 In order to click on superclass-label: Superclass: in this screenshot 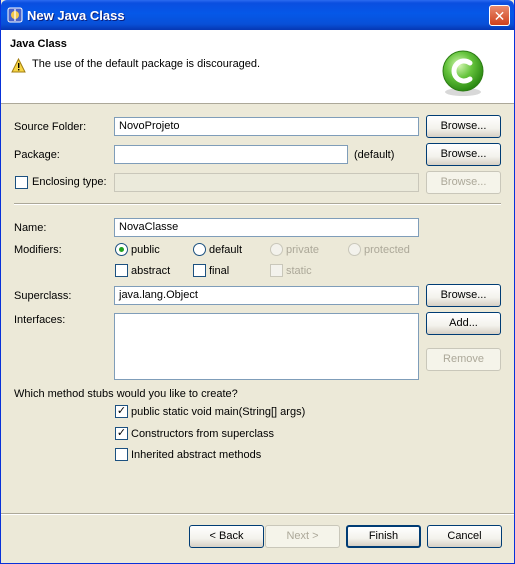, I will do `click(43, 296)`.